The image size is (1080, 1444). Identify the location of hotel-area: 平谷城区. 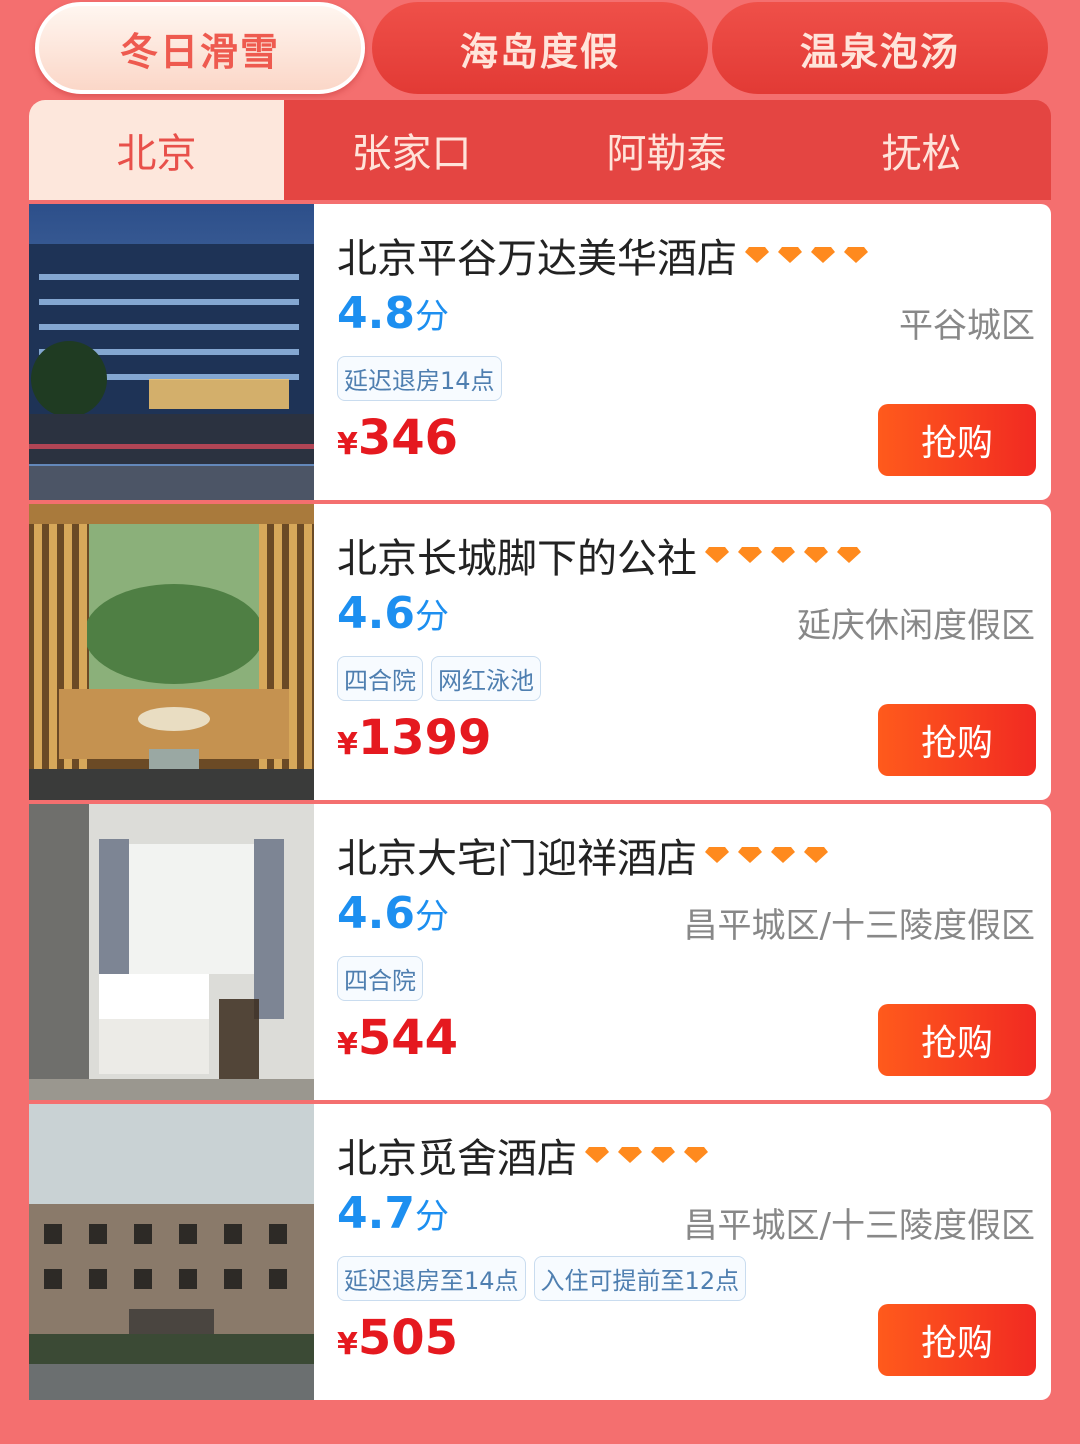
(967, 326).